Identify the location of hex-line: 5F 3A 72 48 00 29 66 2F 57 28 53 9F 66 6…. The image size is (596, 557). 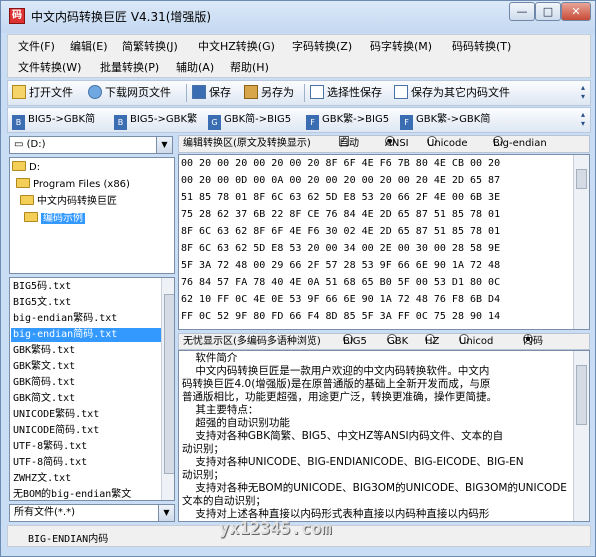
(341, 265).